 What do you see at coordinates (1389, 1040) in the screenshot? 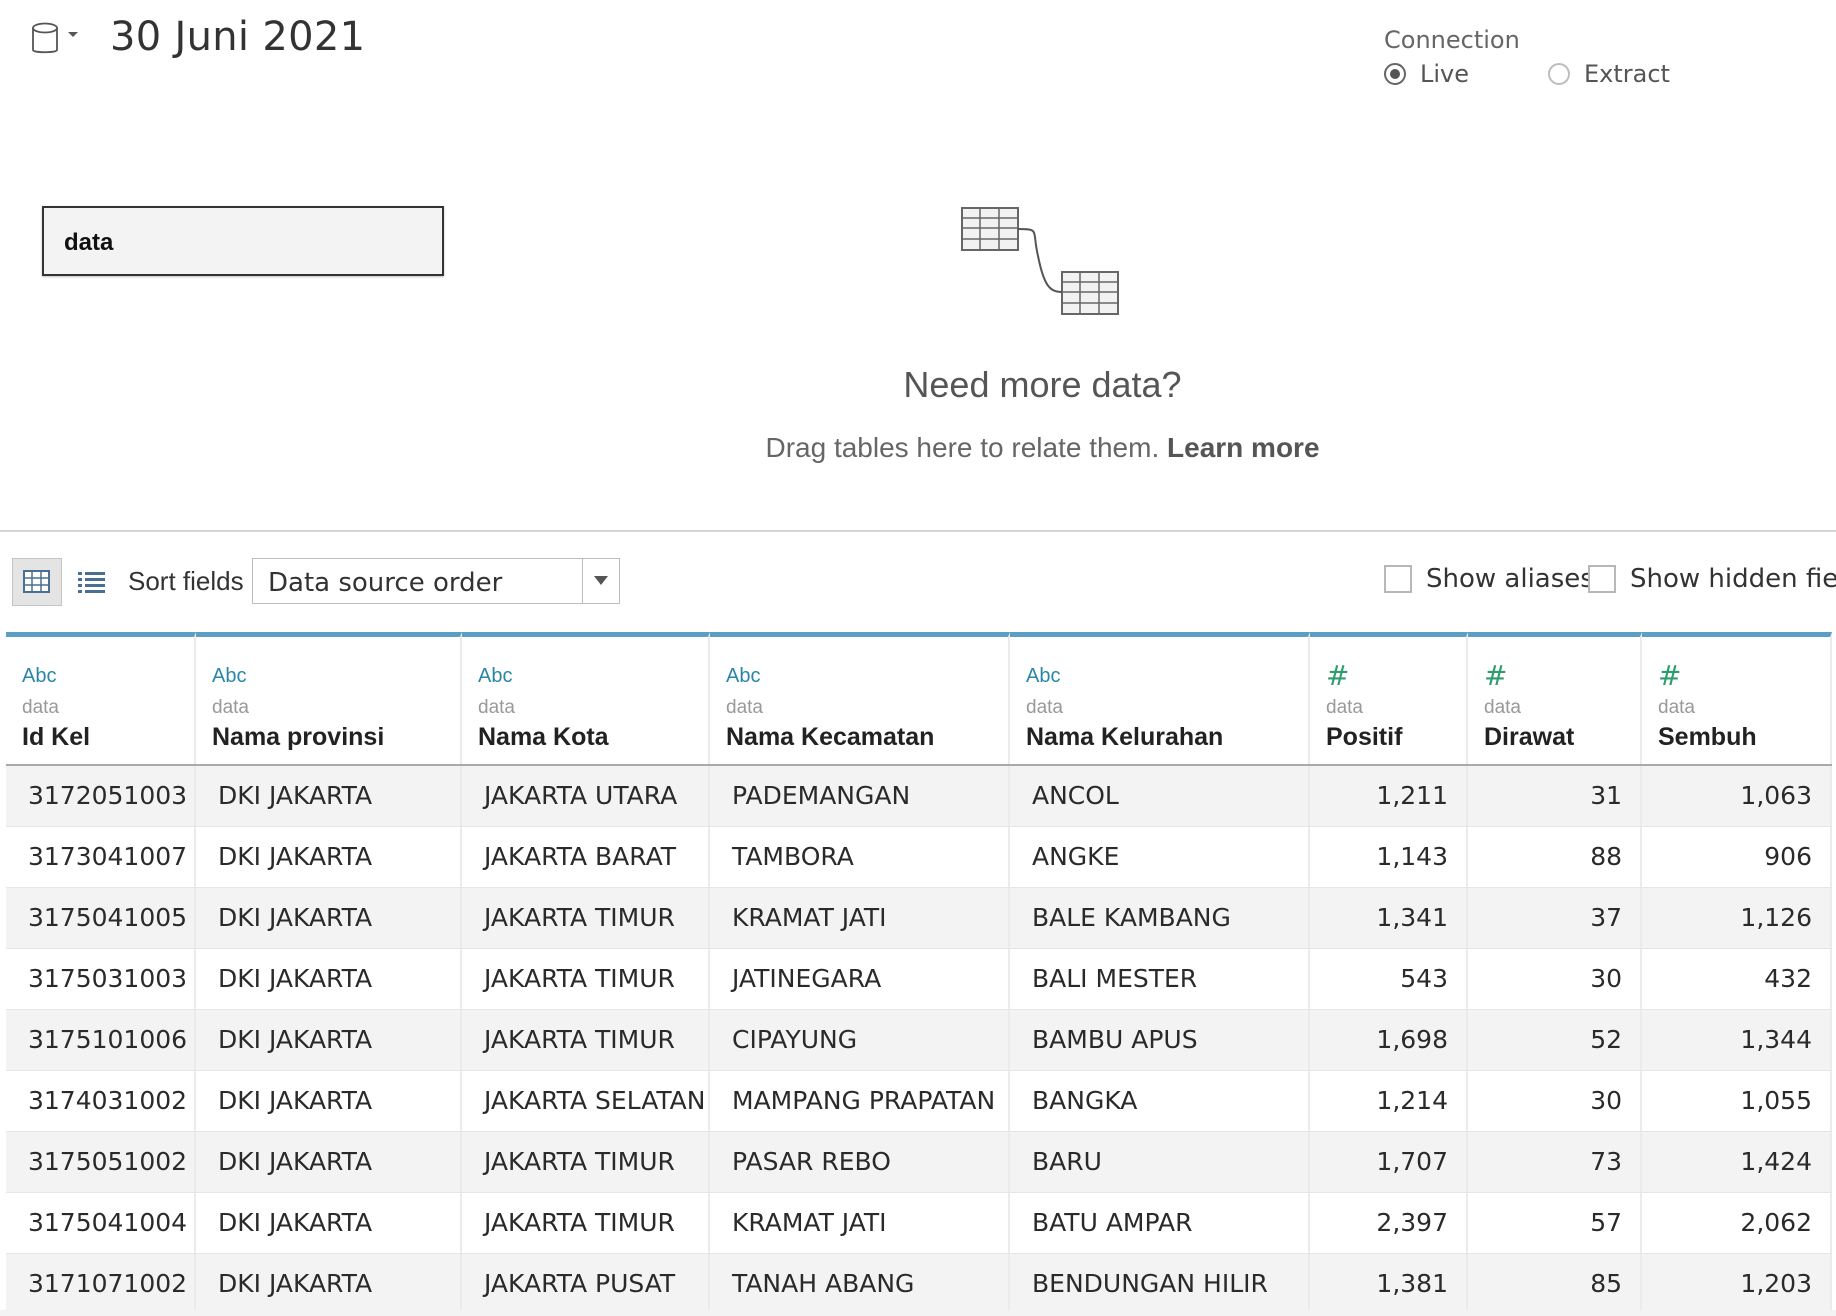
I see `table-cell: 1,698` at bounding box center [1389, 1040].